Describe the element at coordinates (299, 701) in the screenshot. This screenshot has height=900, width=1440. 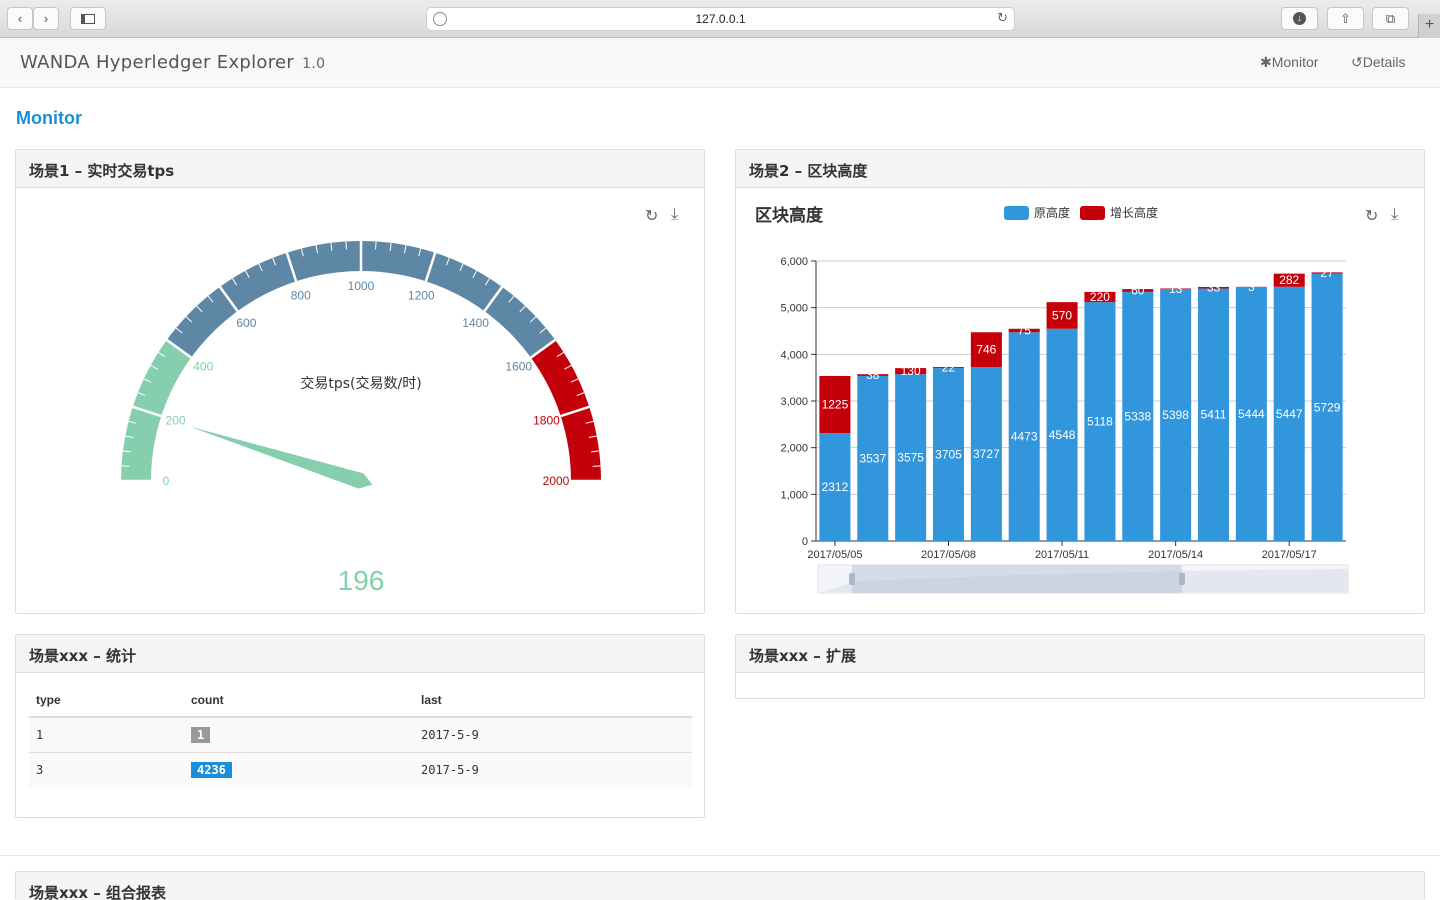
I see `column-header-count: count` at that location.